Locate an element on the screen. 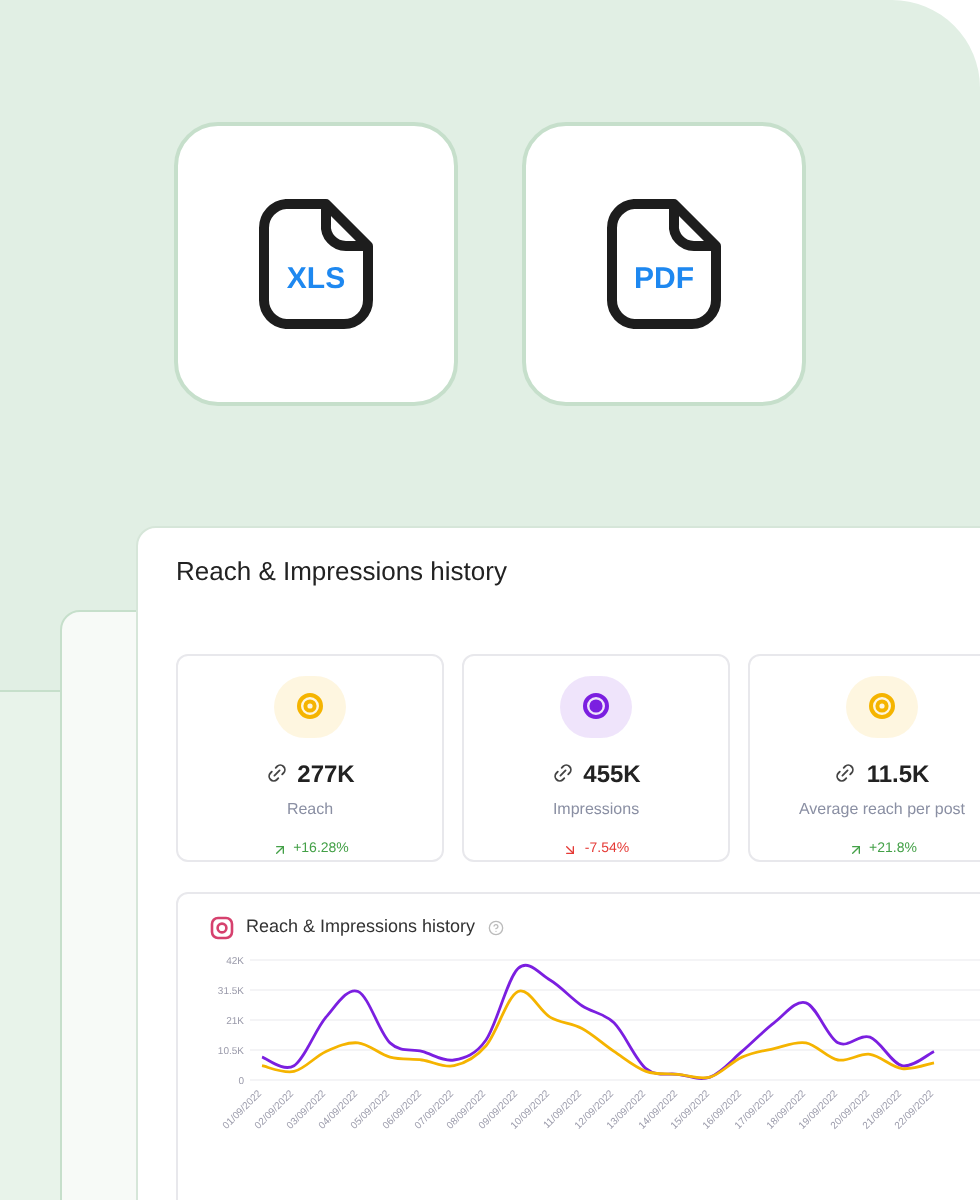 The image size is (980, 1200). export-button: XLS is located at coordinates (316, 264).